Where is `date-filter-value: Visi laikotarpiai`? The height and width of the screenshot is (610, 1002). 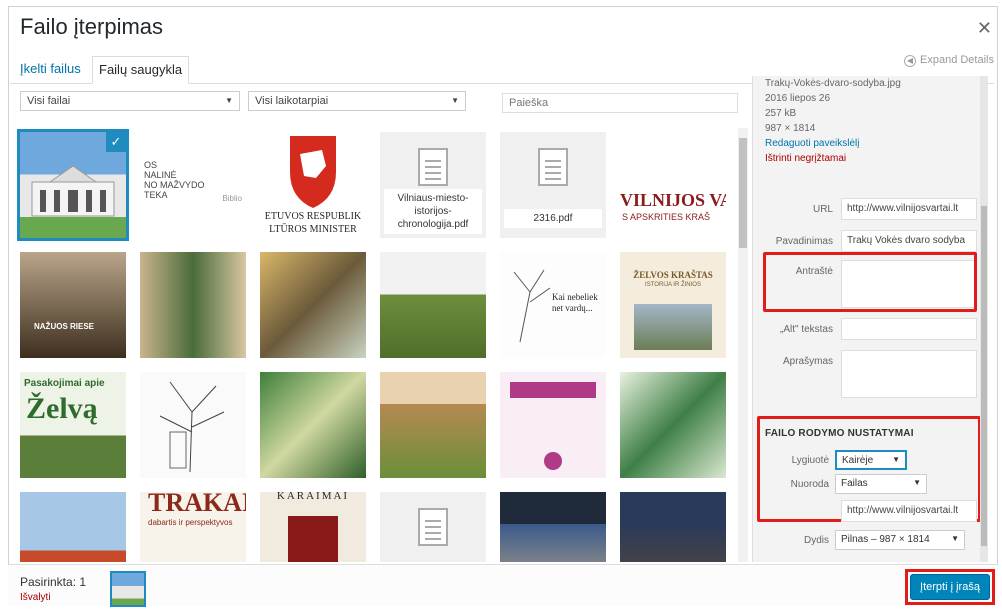
date-filter-value: Visi laikotarpiai is located at coordinates (292, 101).